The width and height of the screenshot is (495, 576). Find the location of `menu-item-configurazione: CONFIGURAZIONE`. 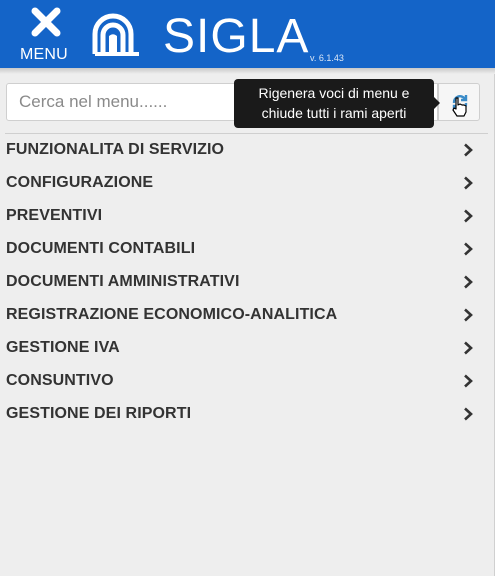

menu-item-configurazione: CONFIGURAZIONE is located at coordinates (247, 183).